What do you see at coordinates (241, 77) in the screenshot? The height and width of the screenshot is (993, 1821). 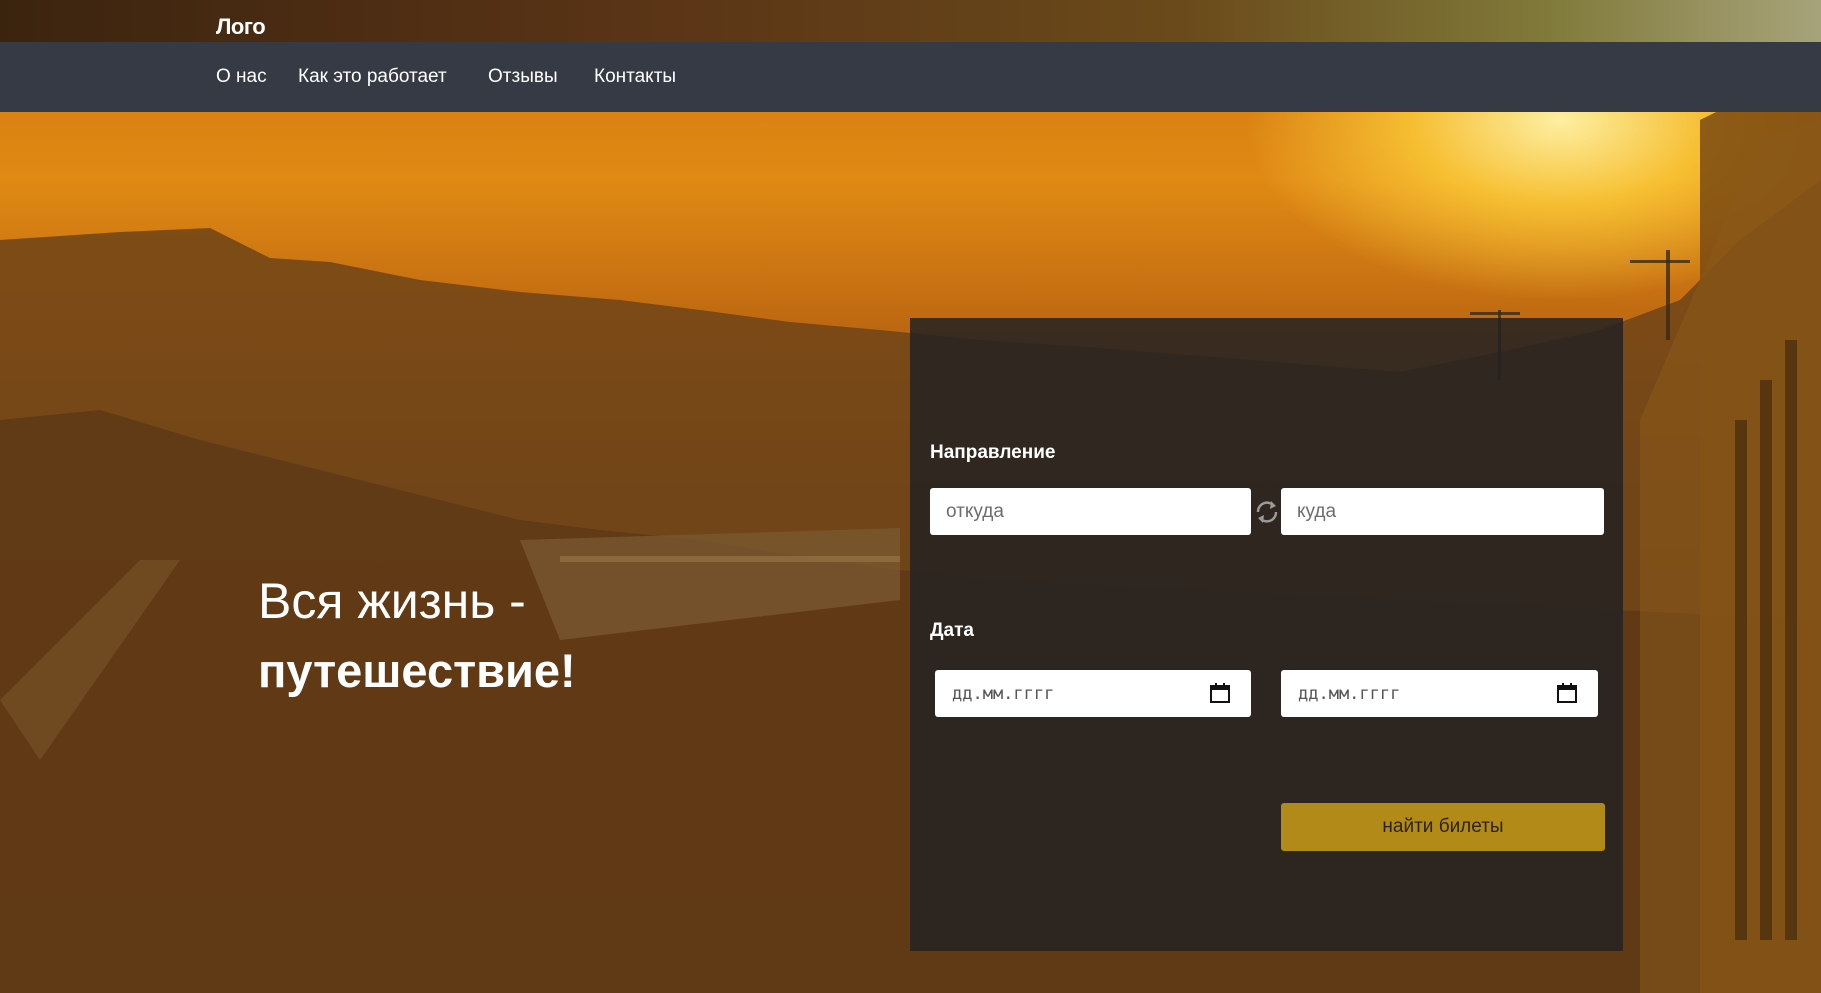 I see `nav-item-about: О нас` at bounding box center [241, 77].